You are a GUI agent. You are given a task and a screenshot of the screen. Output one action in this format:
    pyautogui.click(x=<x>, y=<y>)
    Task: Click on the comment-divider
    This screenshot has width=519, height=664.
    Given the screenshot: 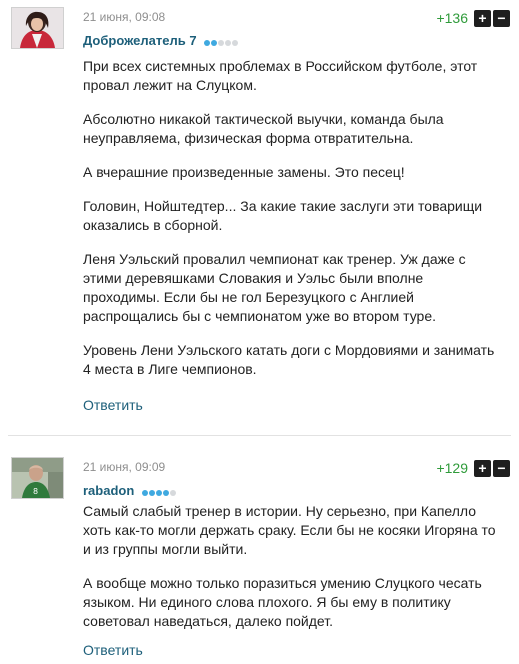 What is the action you would take?
    pyautogui.click(x=259, y=435)
    